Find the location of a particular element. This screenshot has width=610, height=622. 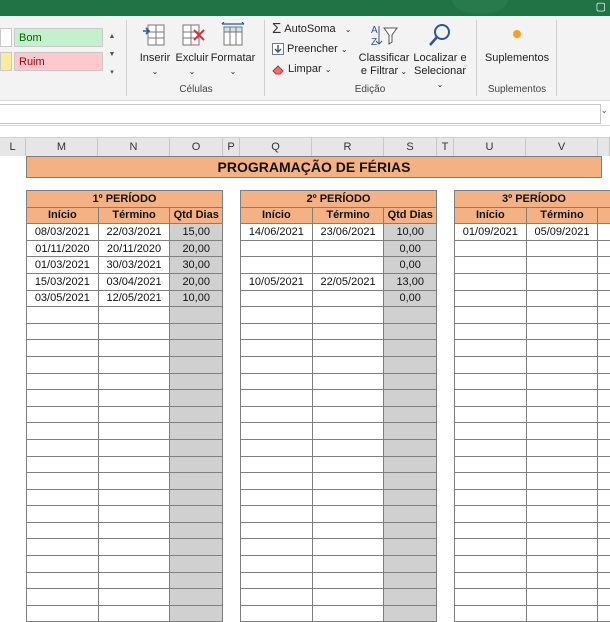

column-label: Qtd Dias is located at coordinates (196, 215).